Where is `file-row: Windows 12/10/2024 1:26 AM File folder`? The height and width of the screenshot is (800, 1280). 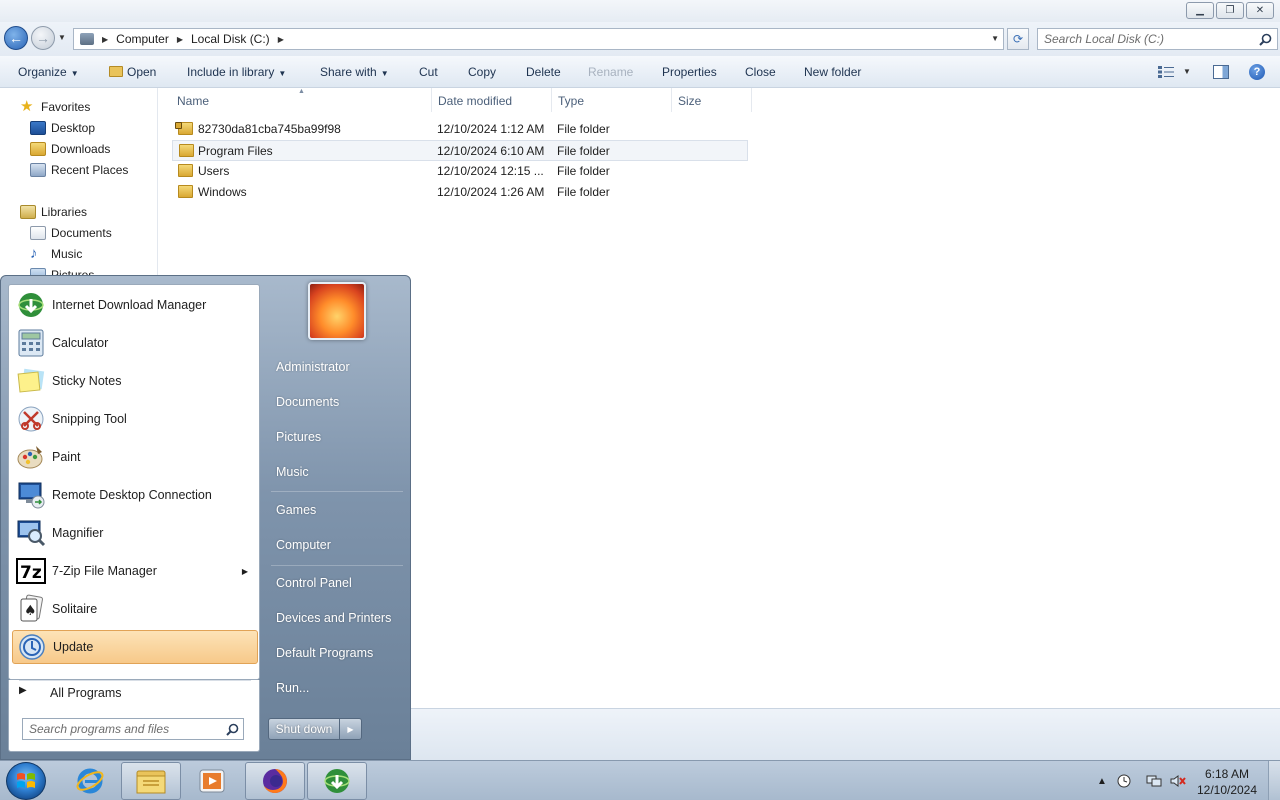 file-row: Windows 12/10/2024 1:26 AM File folder is located at coordinates (460, 192).